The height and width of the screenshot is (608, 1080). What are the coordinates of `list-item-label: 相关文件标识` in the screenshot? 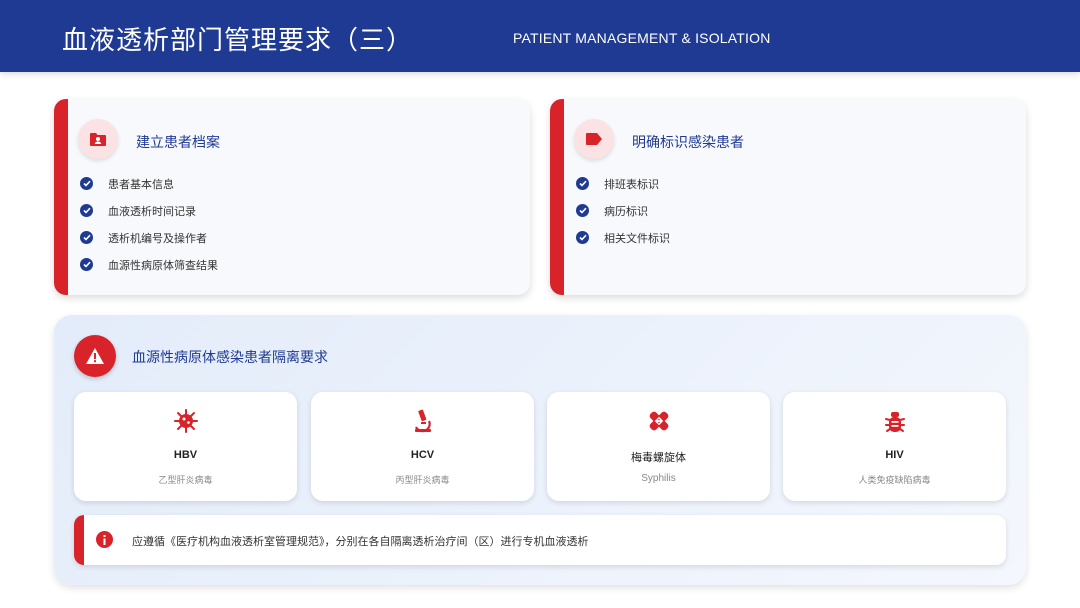 It's located at (637, 238).